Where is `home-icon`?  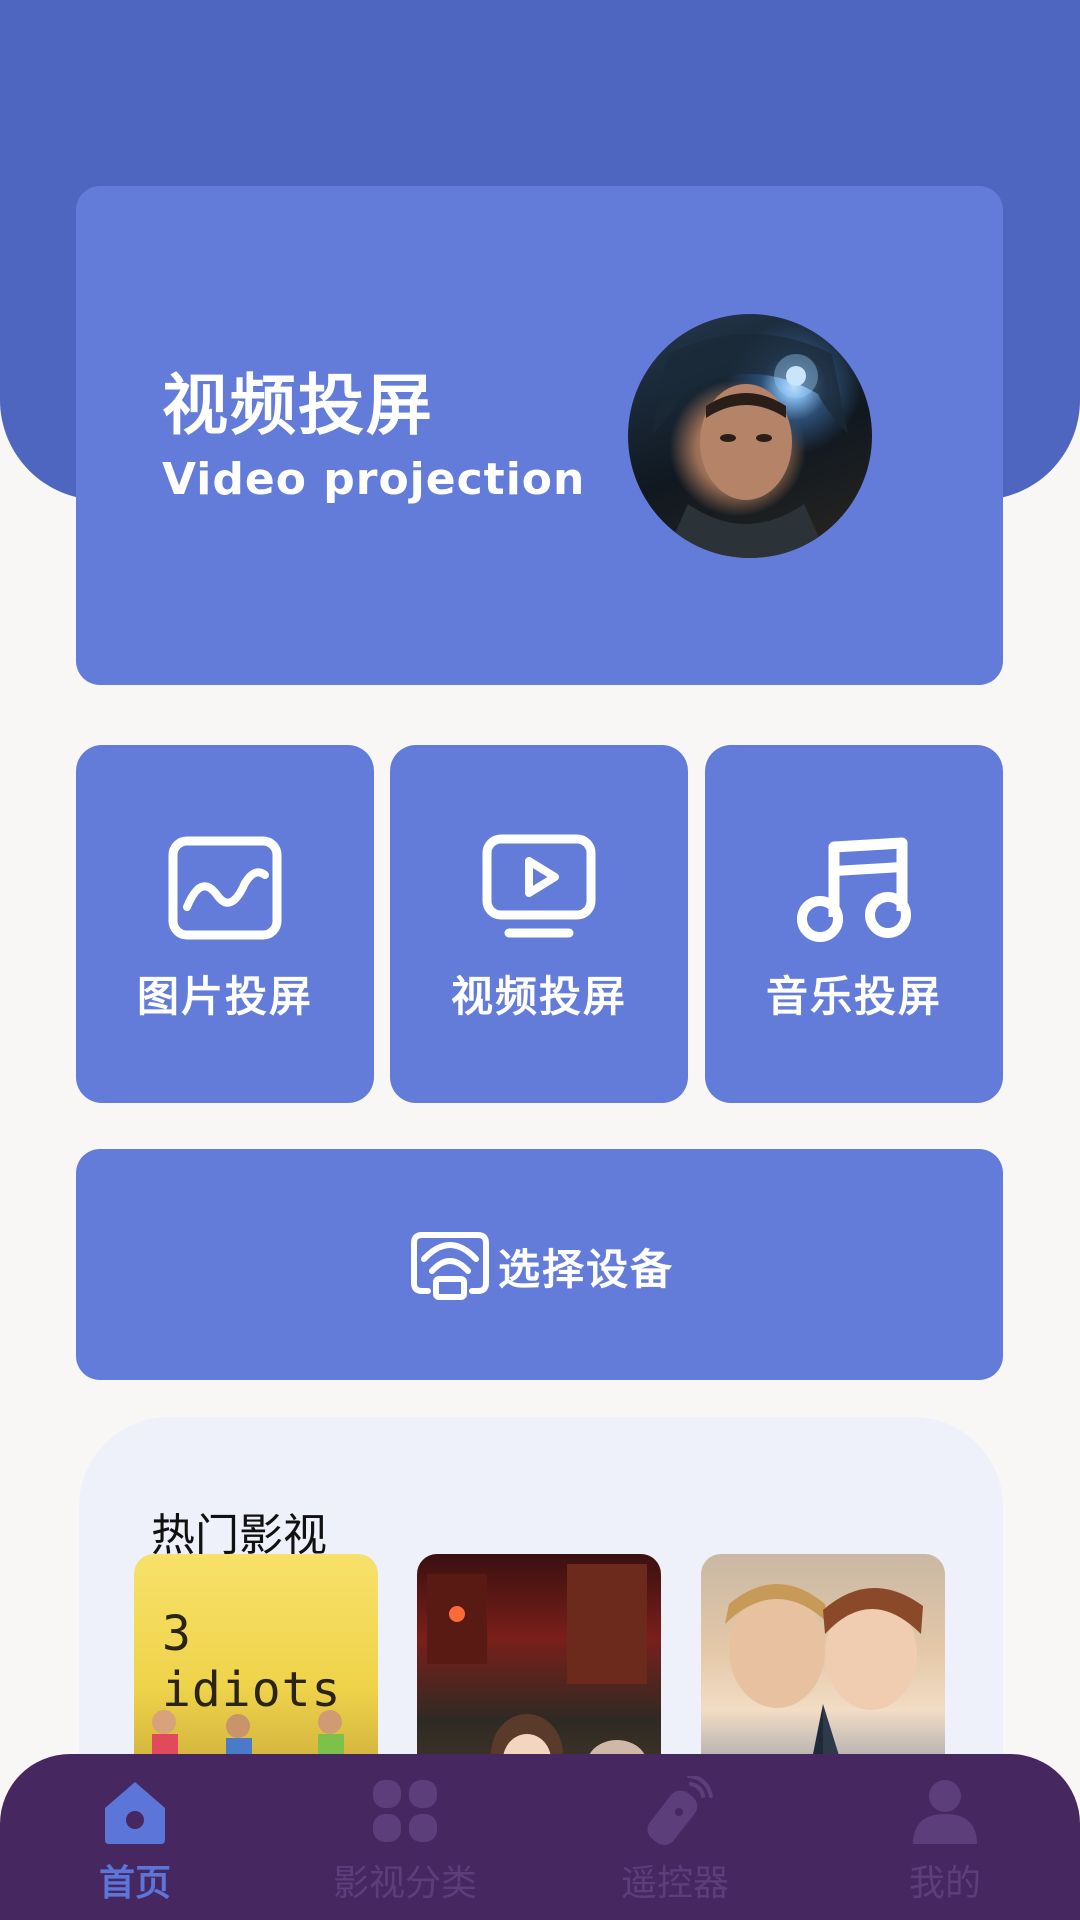
home-icon is located at coordinates (135, 1813).